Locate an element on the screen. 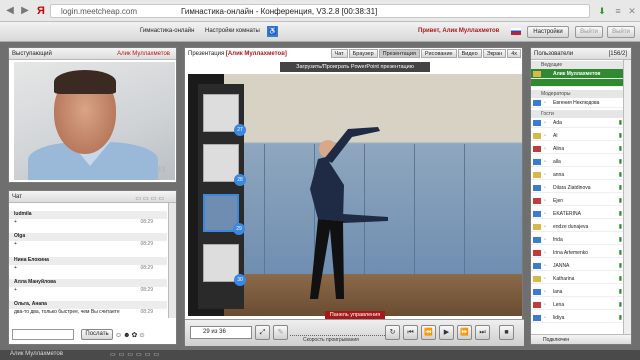  user-row: ◔ JANNA ▮ is located at coordinates (577, 266).